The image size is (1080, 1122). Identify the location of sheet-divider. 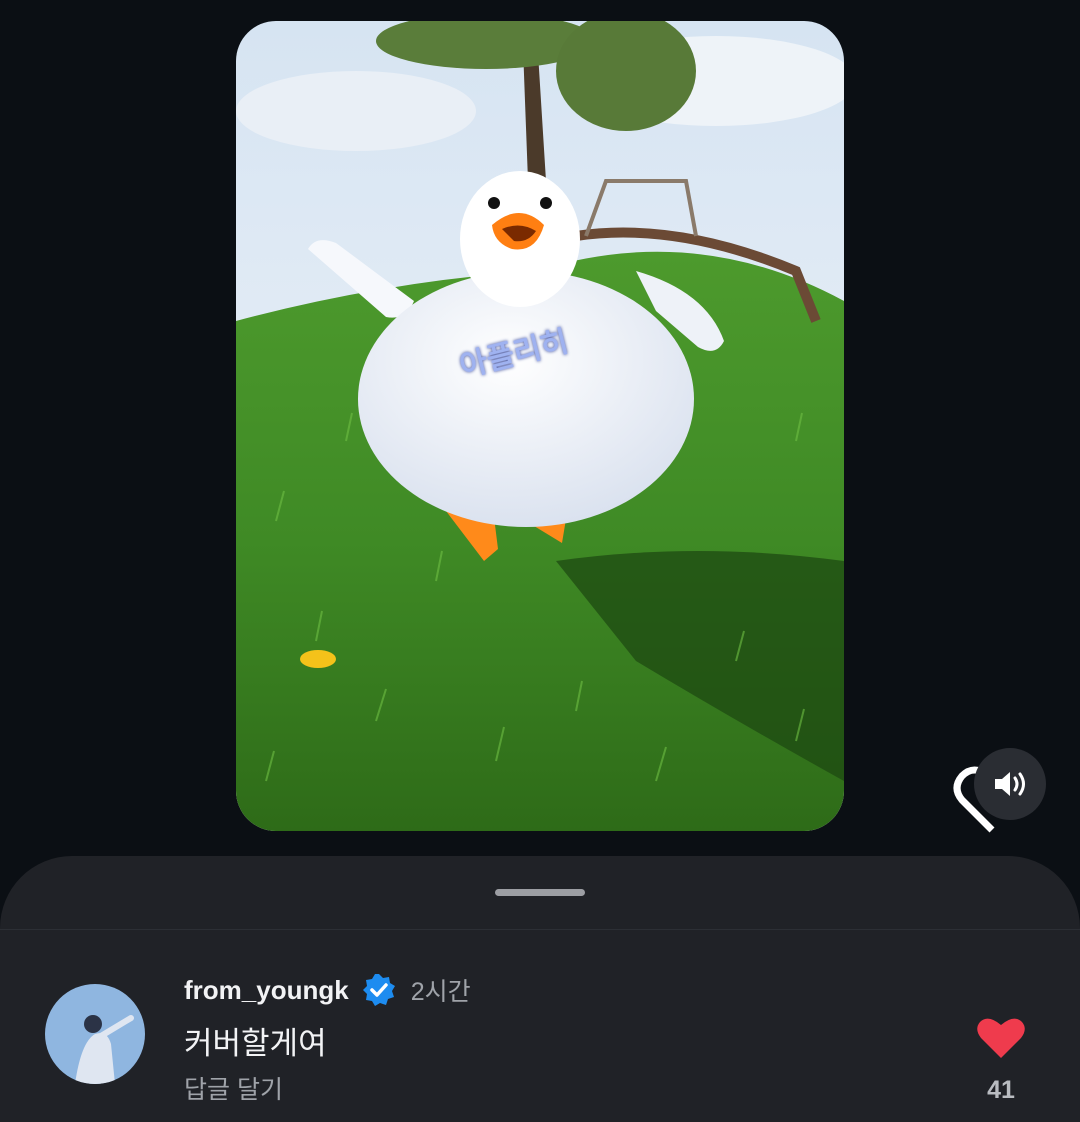
(540, 929).